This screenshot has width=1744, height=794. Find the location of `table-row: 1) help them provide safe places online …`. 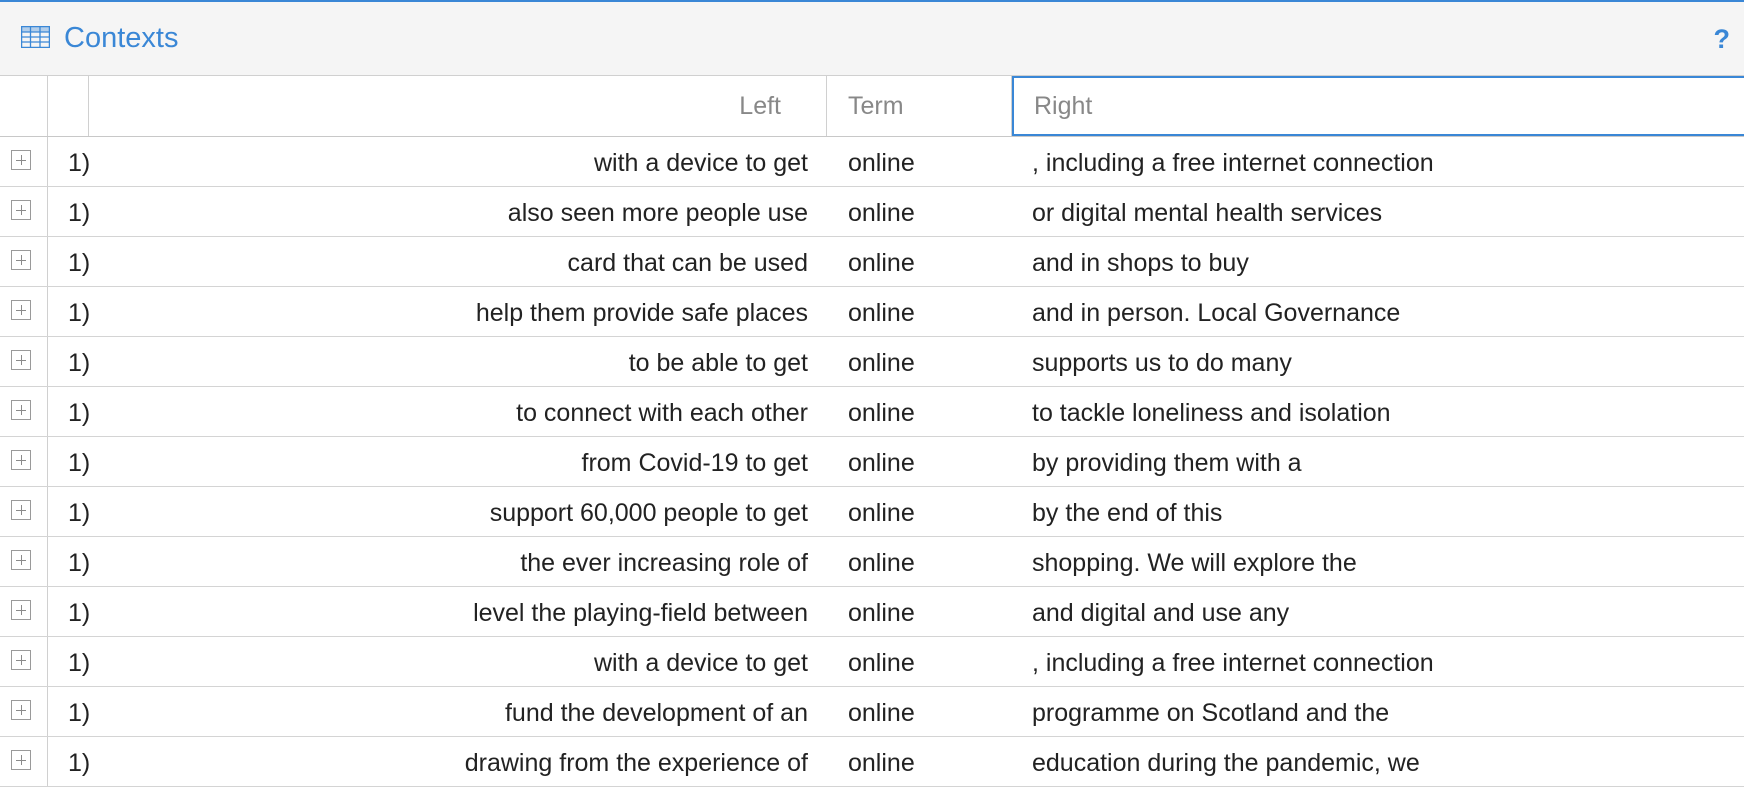

table-row: 1) help them provide safe places online … is located at coordinates (872, 312).